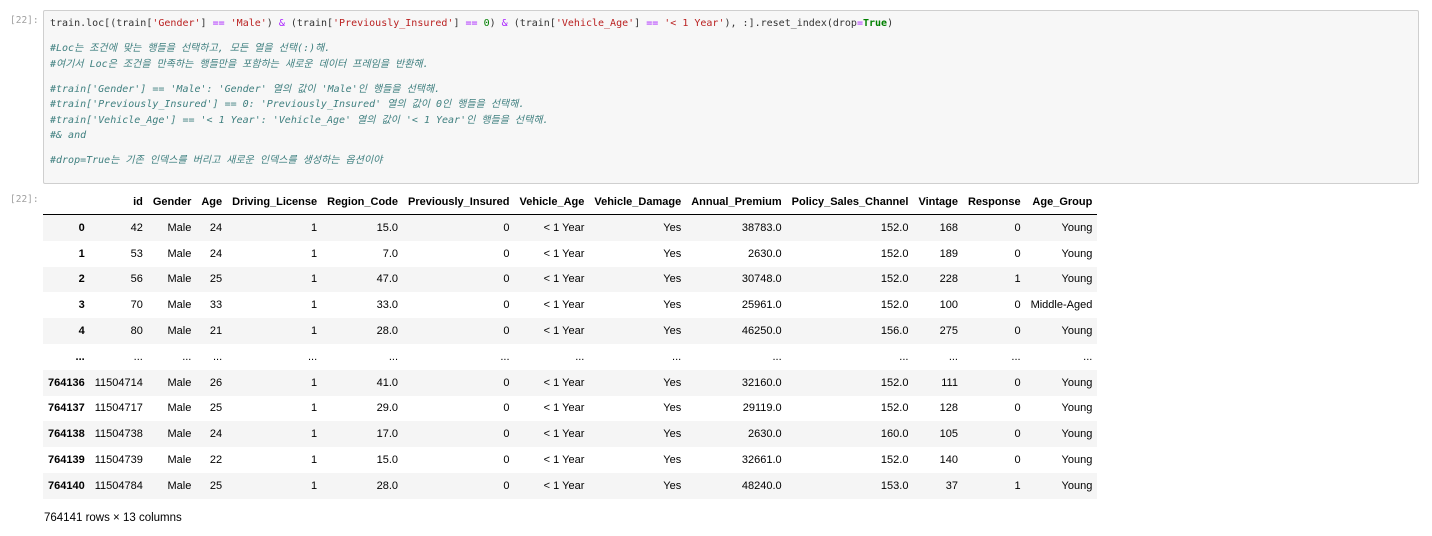  I want to click on index-header, so click(66, 202).